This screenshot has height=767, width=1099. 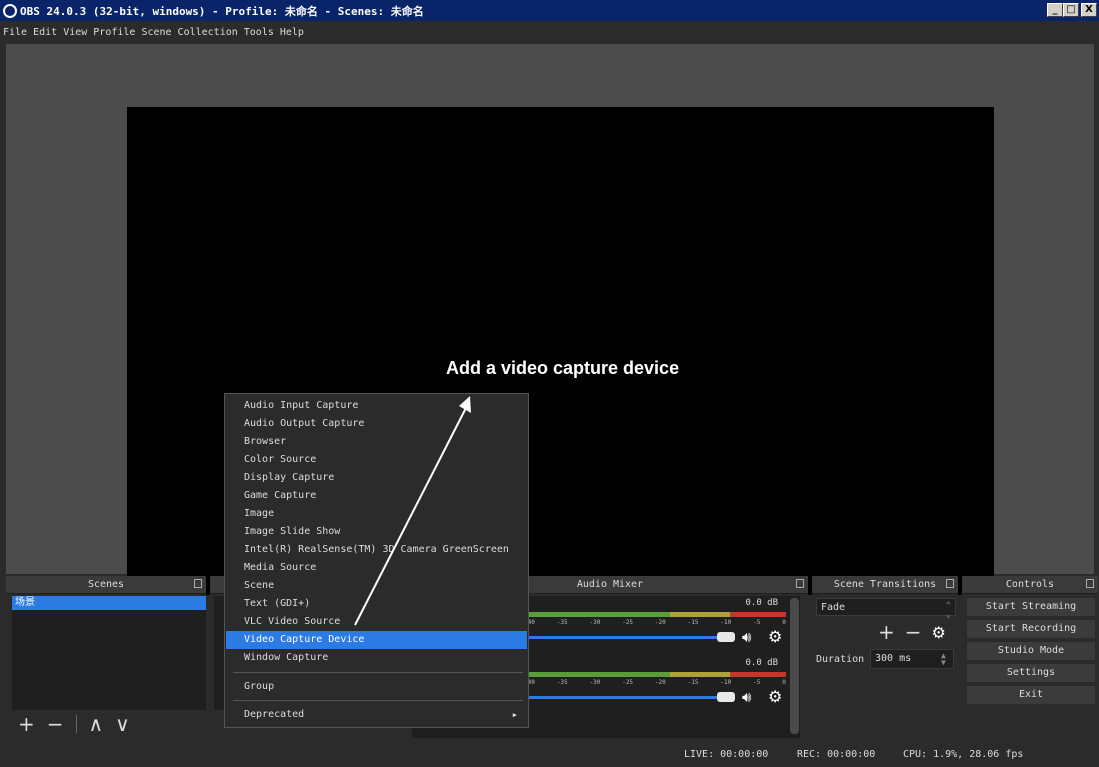 I want to click on controls-header: Controls, so click(x=1030, y=585).